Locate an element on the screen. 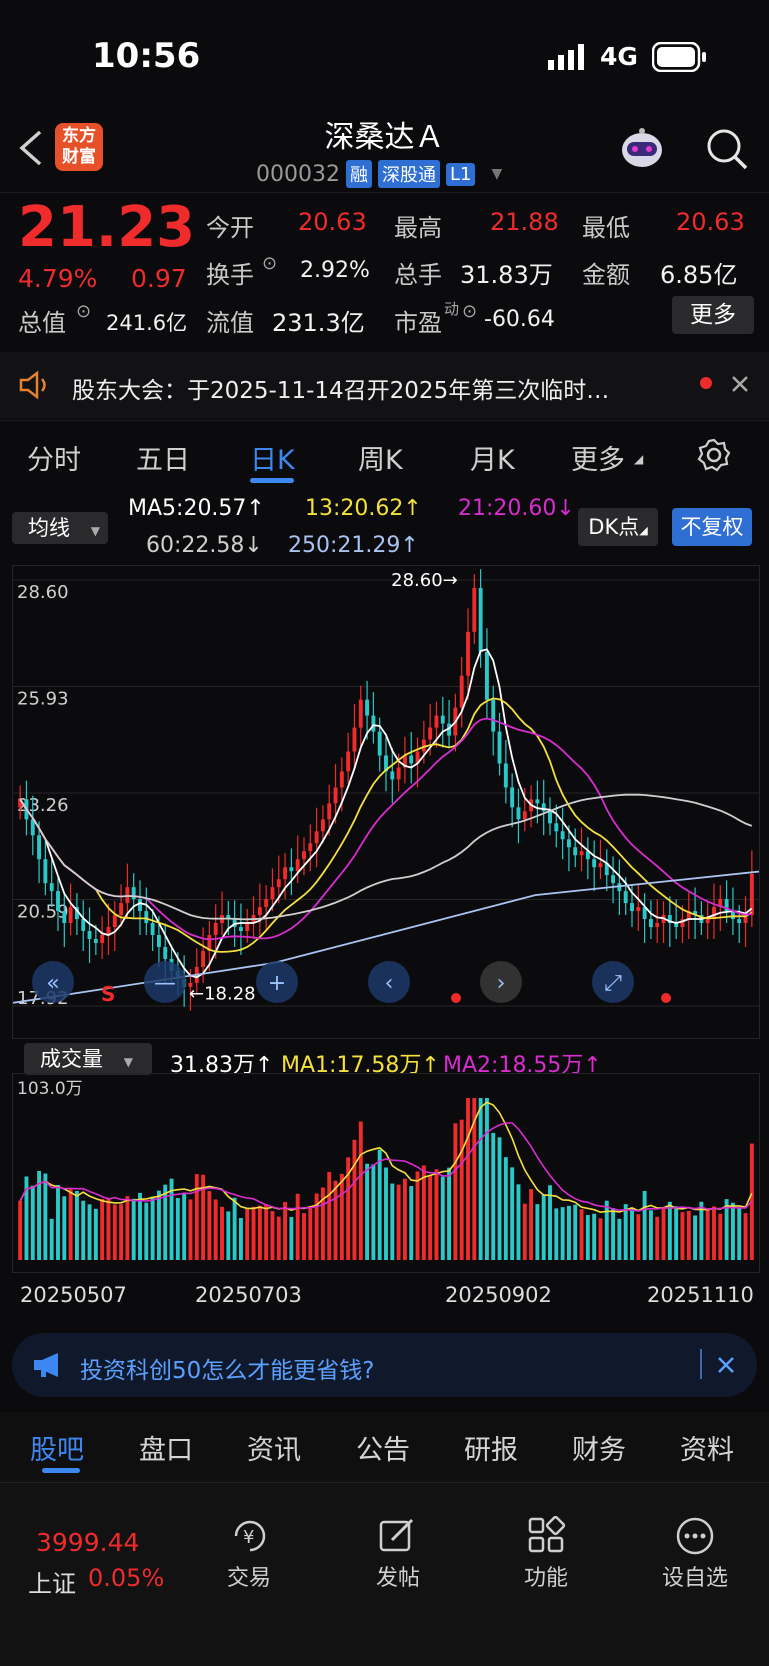 The height and width of the screenshot is (1666, 769). tab-news: 资讯 is located at coordinates (274, 1447).